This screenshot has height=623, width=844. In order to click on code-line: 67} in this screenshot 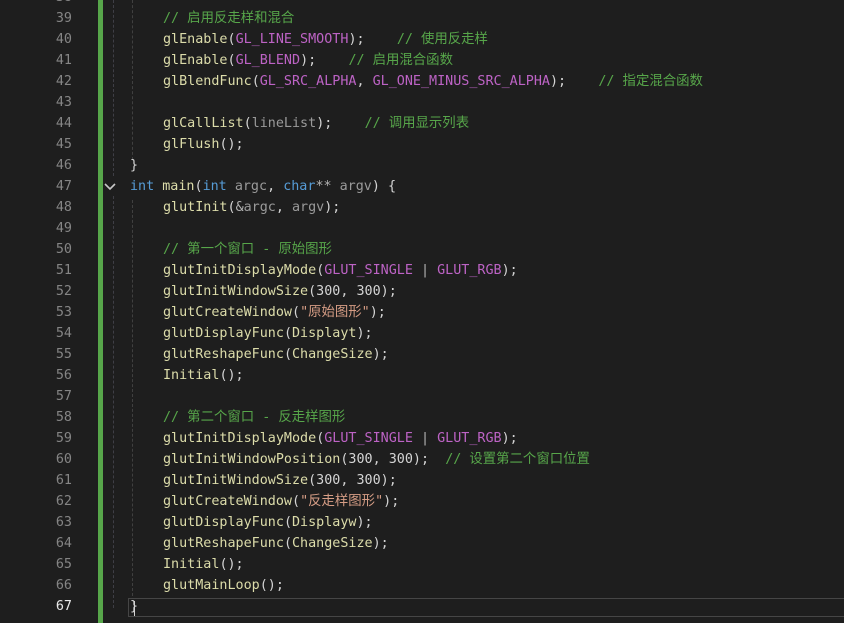, I will do `click(422, 606)`.